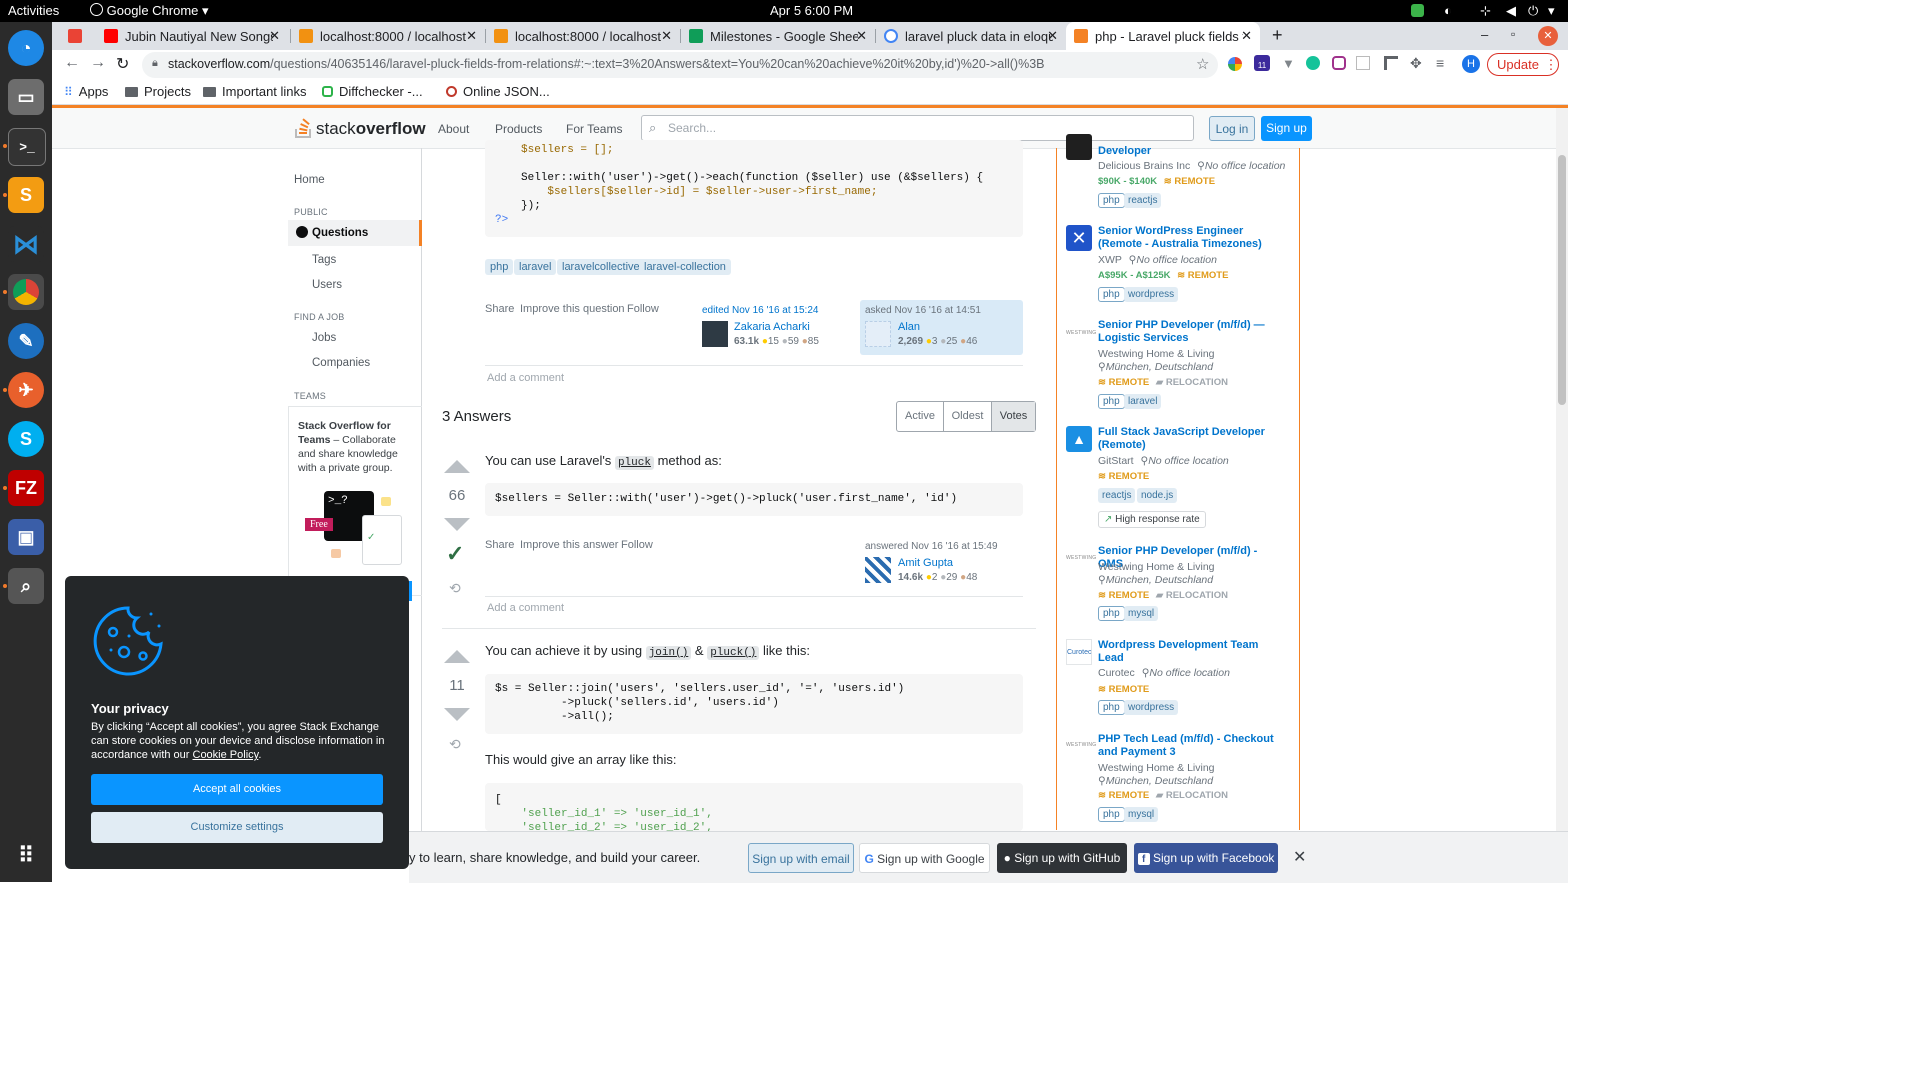 This screenshot has width=1920, height=1080. What do you see at coordinates (1013, 416) in the screenshot?
I see `sort-votes: Votes` at bounding box center [1013, 416].